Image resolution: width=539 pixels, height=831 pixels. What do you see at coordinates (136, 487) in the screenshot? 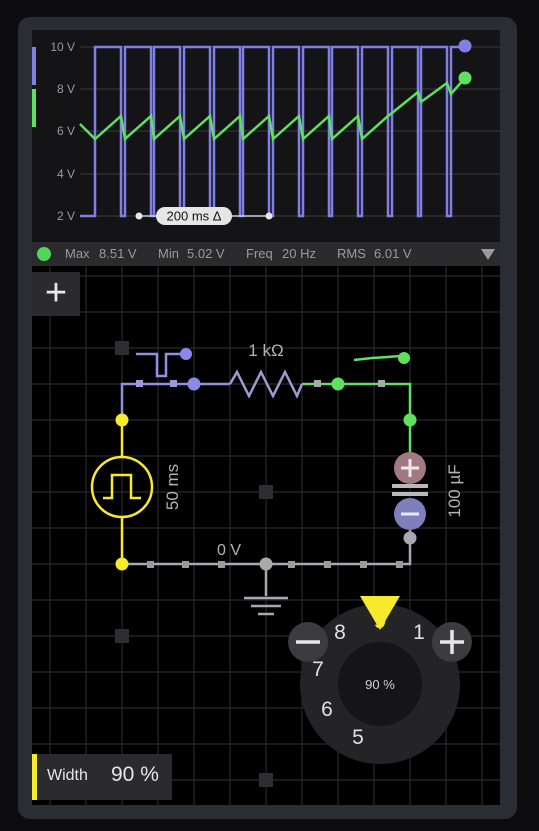
I see `pulse-source: 50 ms` at bounding box center [136, 487].